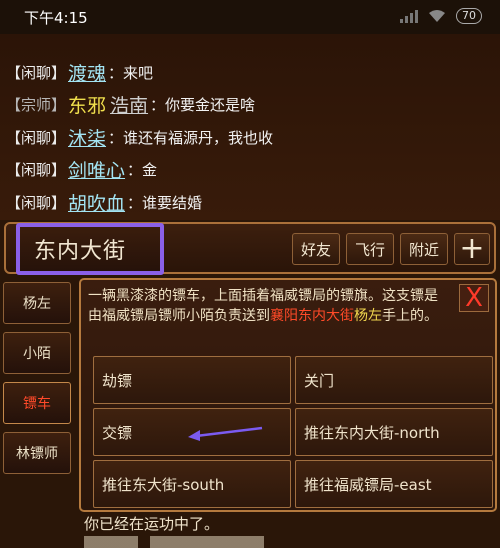  I want to click on rob-escort-button: 劫镖, so click(192, 380).